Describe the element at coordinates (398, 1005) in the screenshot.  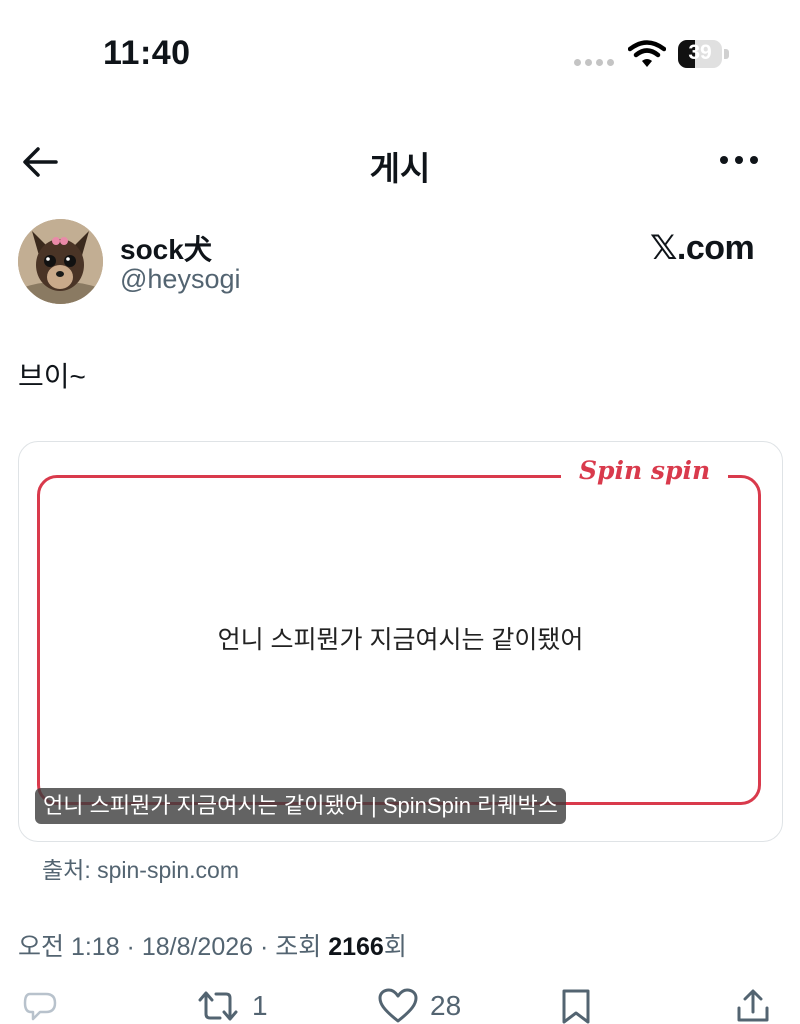
I see `heart-icon` at that location.